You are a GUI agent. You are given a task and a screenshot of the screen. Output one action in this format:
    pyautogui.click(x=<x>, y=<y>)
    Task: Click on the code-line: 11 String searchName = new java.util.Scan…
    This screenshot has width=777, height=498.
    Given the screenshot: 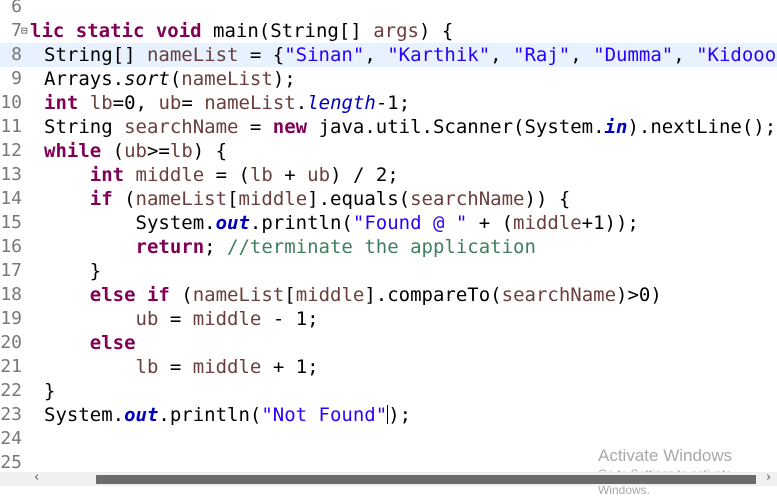 What is the action you would take?
    pyautogui.click(x=388, y=127)
    